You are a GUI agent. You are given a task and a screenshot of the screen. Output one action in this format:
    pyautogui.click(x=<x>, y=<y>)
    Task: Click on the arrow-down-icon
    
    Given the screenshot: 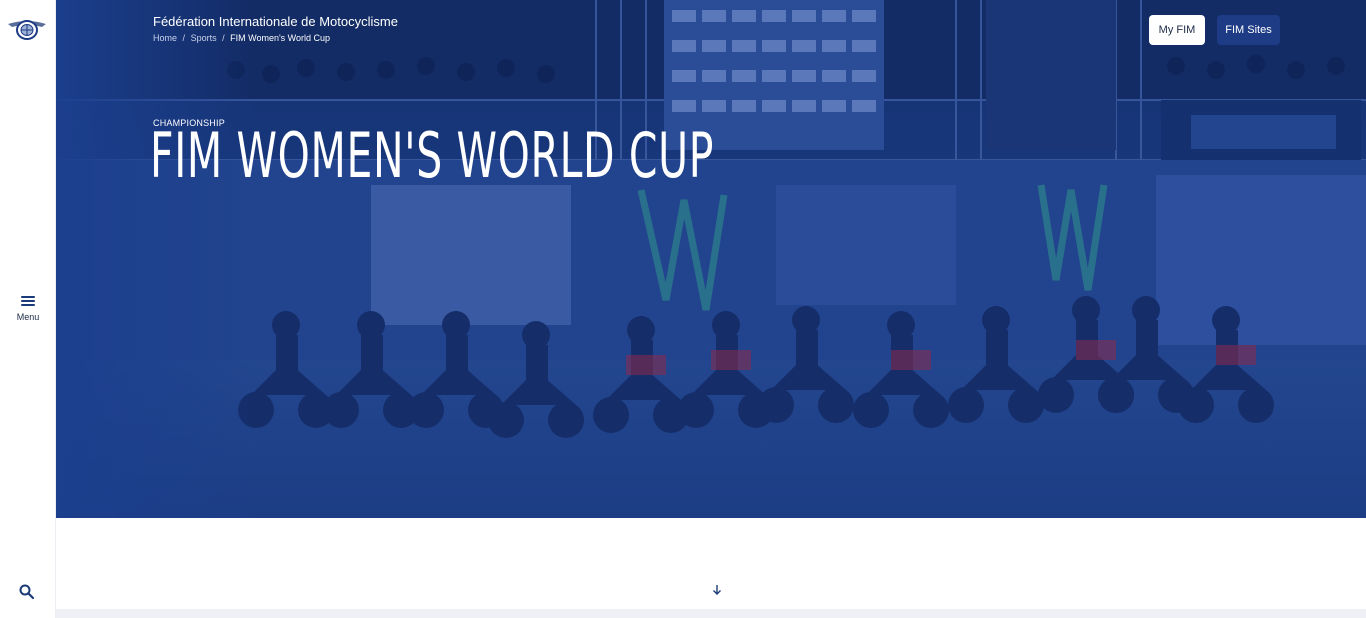 What is the action you would take?
    pyautogui.click(x=717, y=590)
    